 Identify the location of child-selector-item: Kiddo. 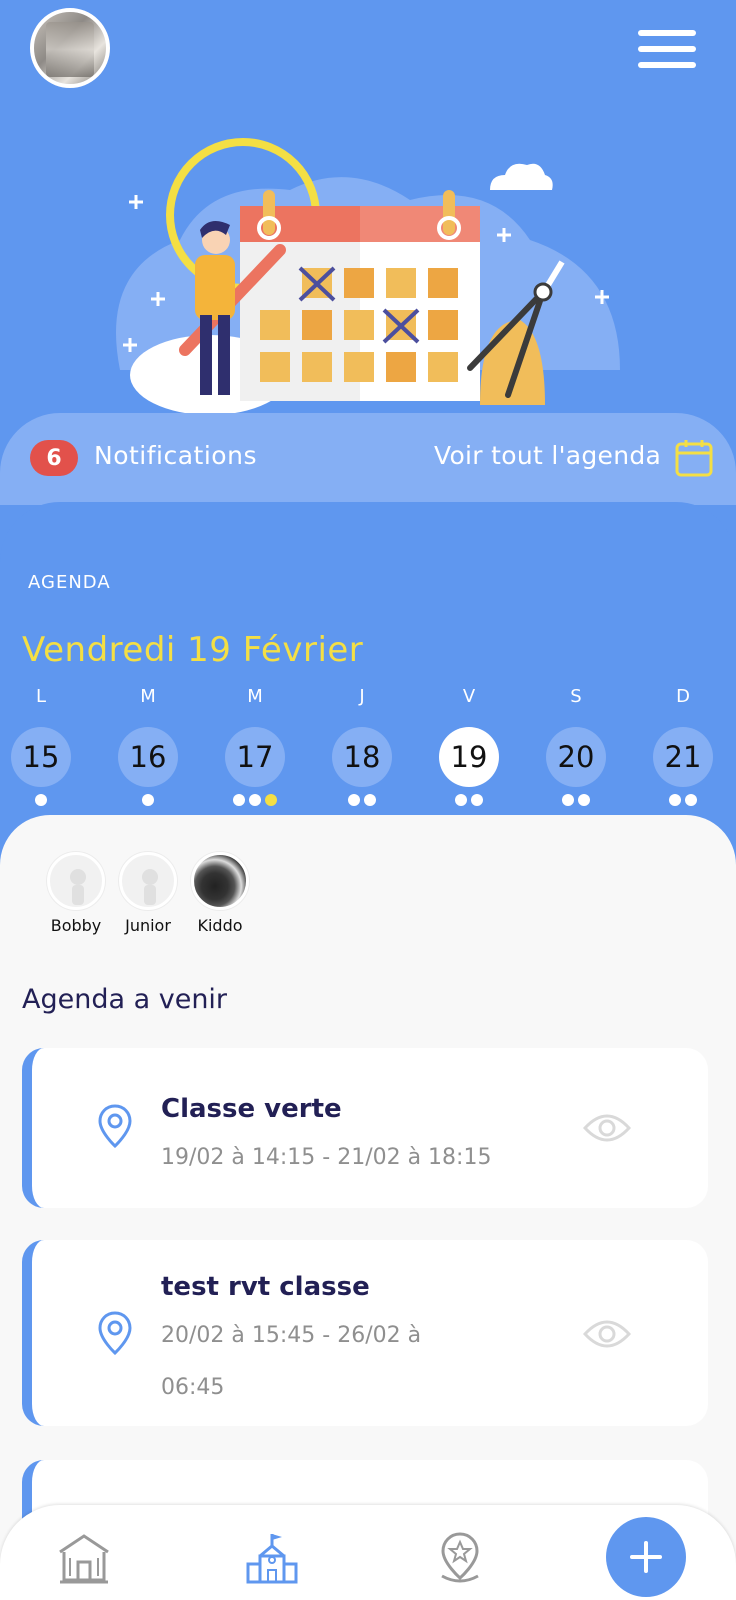
(220, 893).